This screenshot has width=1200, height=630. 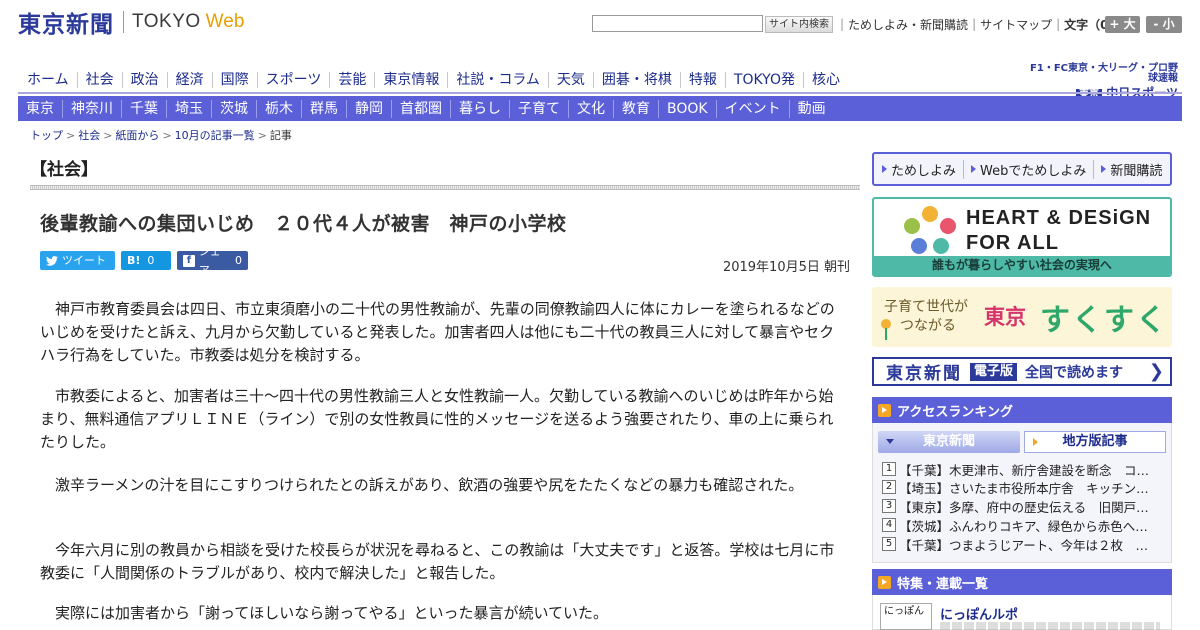 I want to click on ranking-tab-local: 地方版記事, so click(x=1095, y=442).